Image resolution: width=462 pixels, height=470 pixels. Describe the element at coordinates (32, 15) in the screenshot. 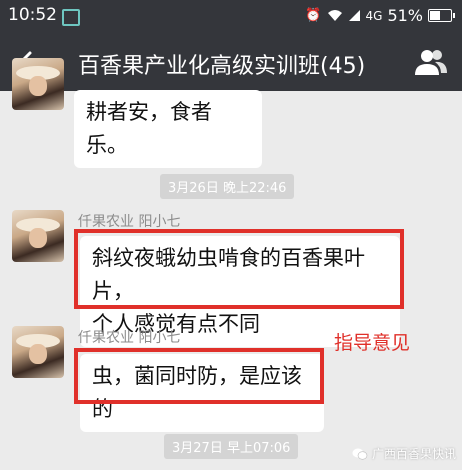

I see `status-time: 10:52` at that location.